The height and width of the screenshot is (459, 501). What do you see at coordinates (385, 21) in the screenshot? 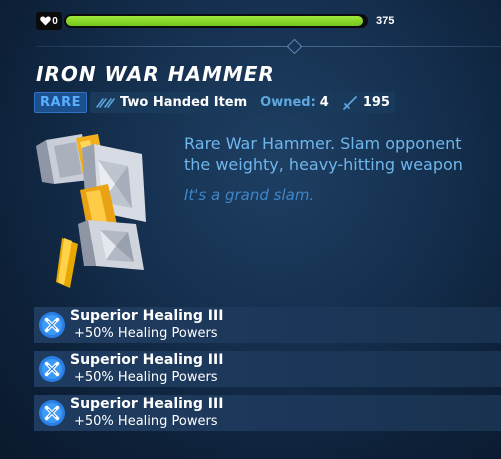
I see `health-value: 375` at bounding box center [385, 21].